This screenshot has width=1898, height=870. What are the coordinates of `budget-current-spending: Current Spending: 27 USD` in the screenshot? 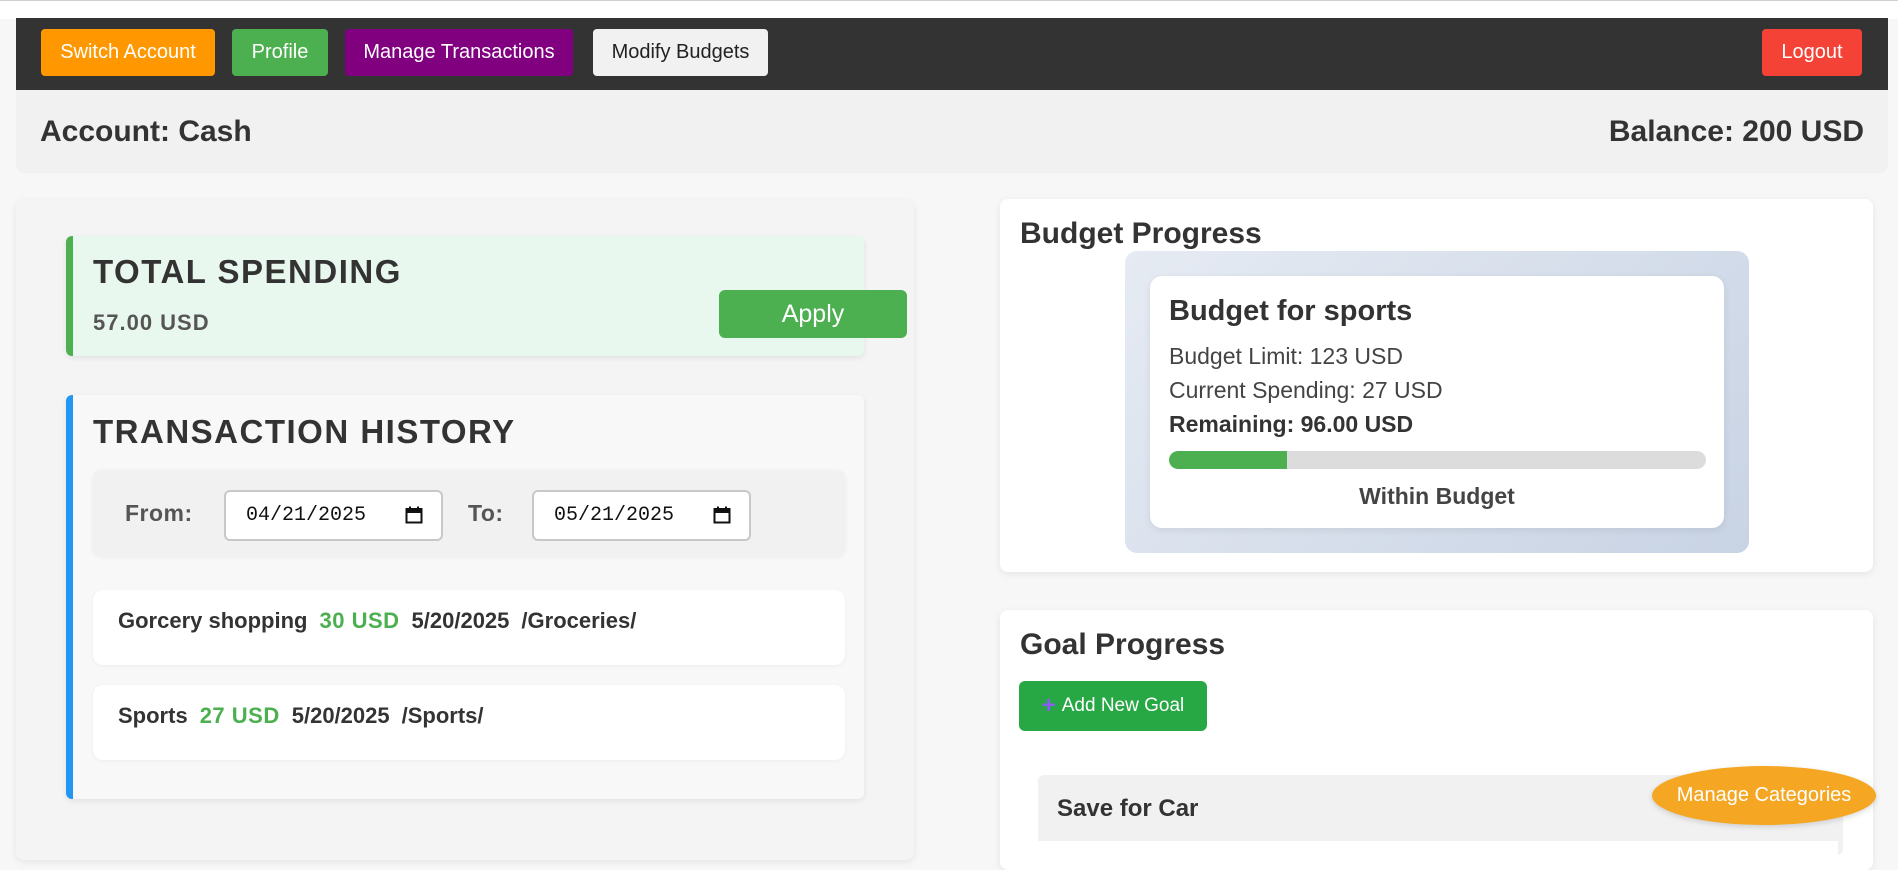 It's located at (1306, 390).